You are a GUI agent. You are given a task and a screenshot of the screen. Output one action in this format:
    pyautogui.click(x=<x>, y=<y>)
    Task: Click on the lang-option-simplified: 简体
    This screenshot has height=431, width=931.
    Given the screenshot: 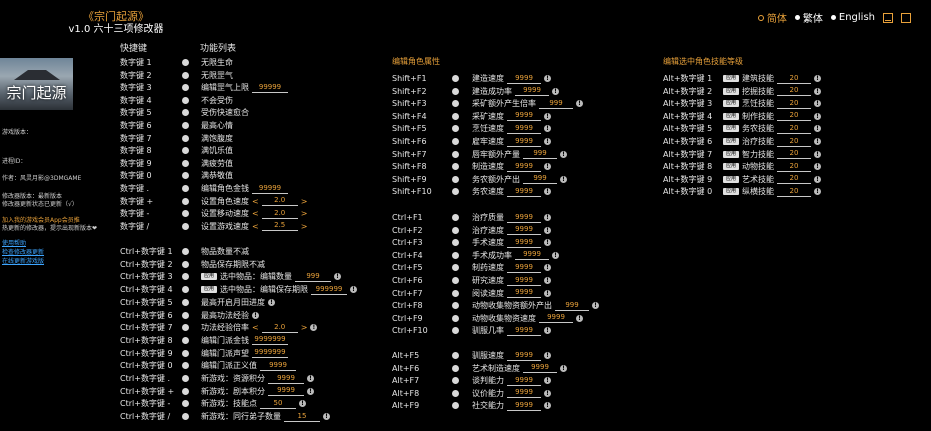 What is the action you would take?
    pyautogui.click(x=772, y=17)
    